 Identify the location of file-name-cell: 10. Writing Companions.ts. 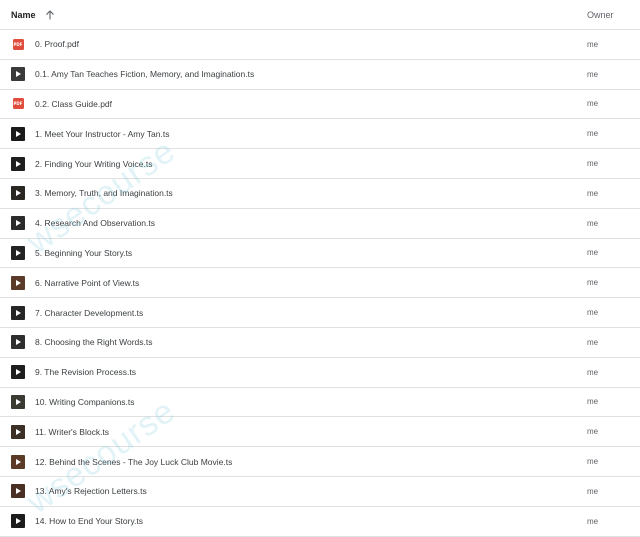
(292, 401).